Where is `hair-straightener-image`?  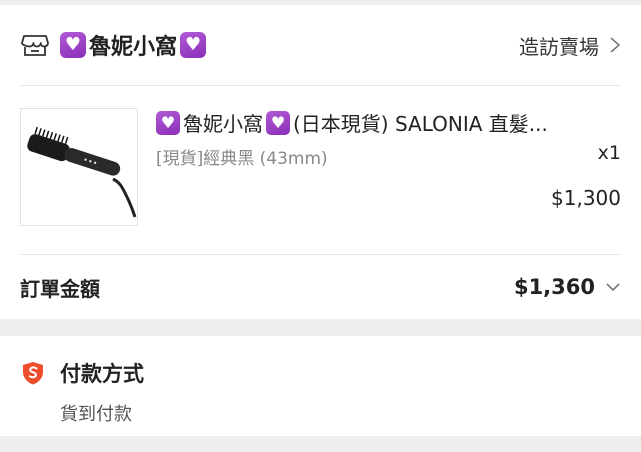 hair-straightener-image is located at coordinates (82, 172).